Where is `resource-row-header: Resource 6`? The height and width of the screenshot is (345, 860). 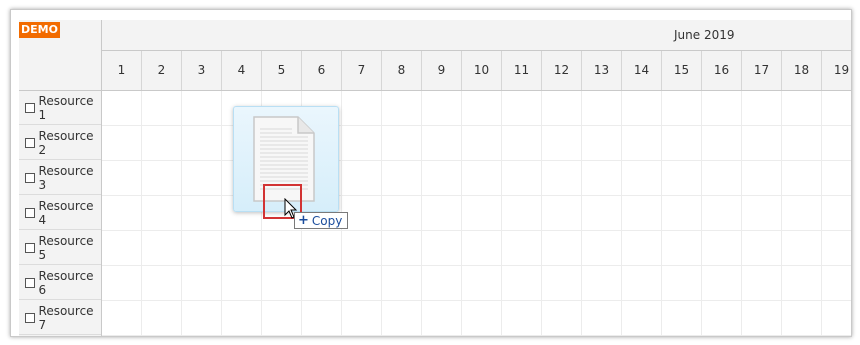
resource-row-header: Resource 6 is located at coordinates (60, 283).